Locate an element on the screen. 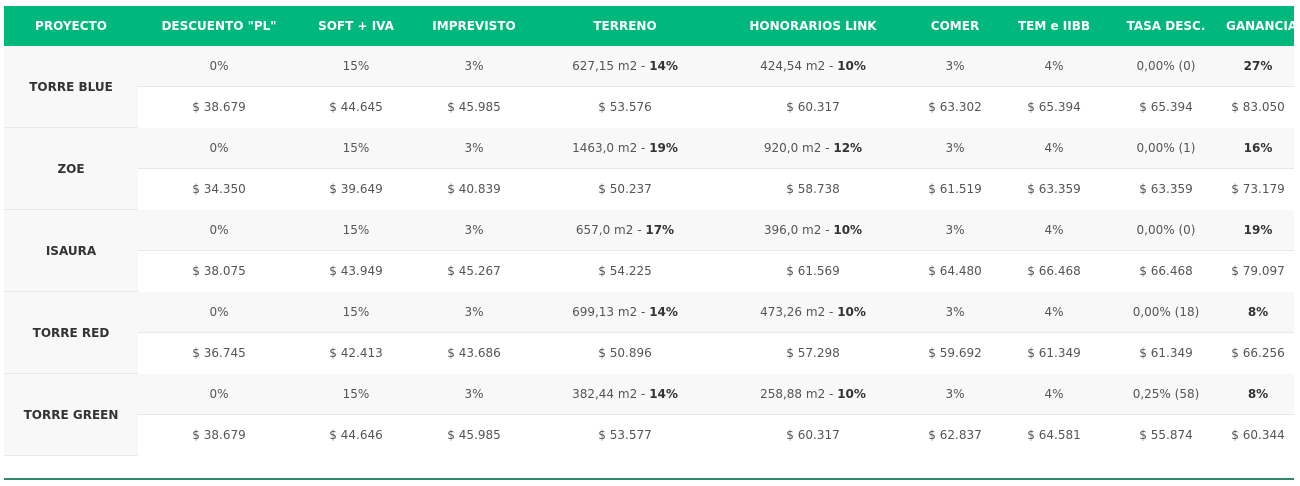 The image size is (1300, 486). cell-honorarios-amt: $ 60.317 is located at coordinates (813, 107).